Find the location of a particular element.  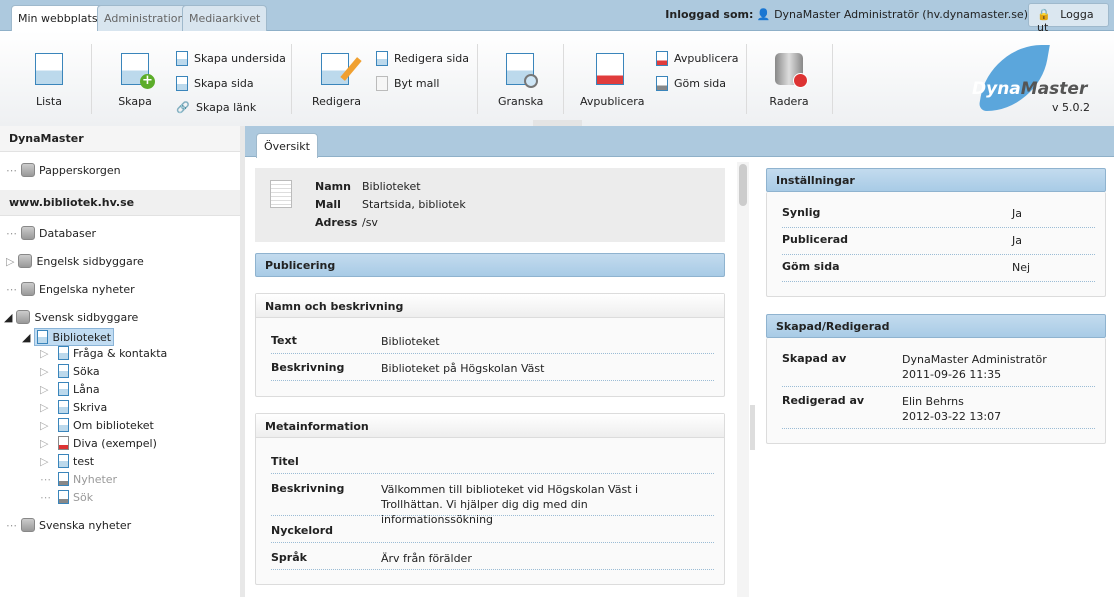

panel-title: Namn och beskrivning is located at coordinates (490, 306).